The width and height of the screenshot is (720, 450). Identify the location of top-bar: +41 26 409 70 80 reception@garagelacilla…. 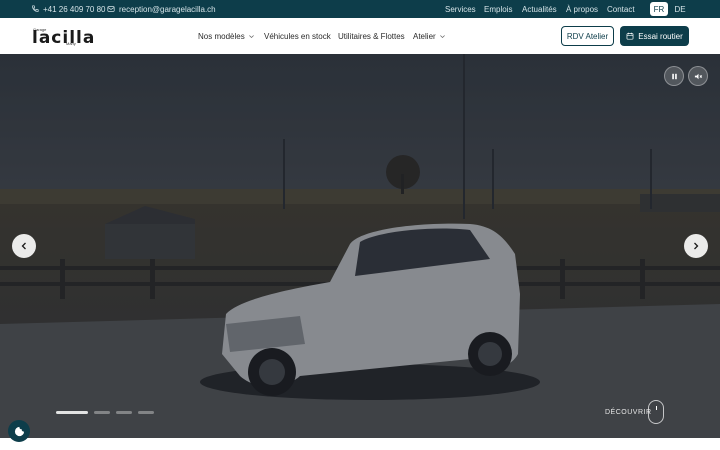
(360, 9).